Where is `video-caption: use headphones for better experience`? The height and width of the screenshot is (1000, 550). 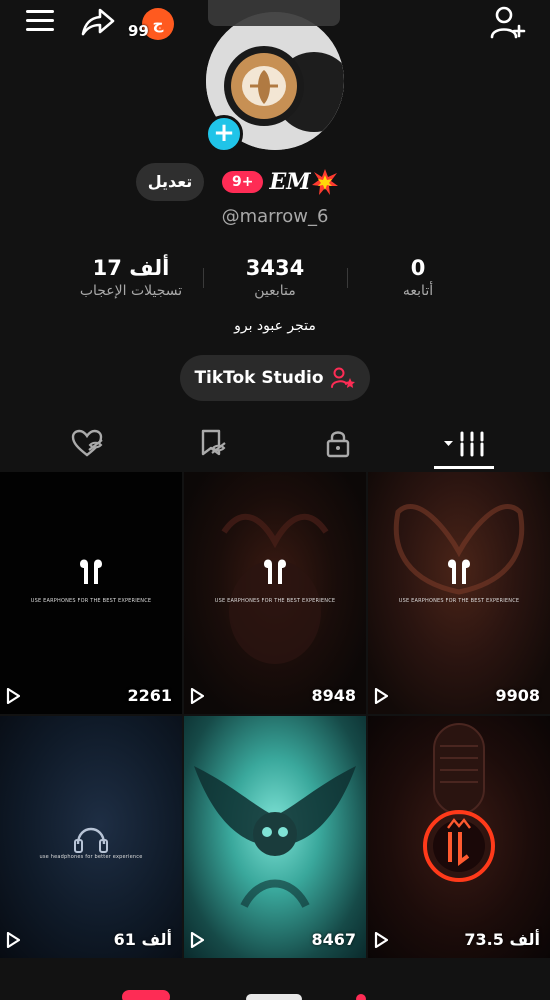 video-caption: use headphones for better experience is located at coordinates (91, 857).